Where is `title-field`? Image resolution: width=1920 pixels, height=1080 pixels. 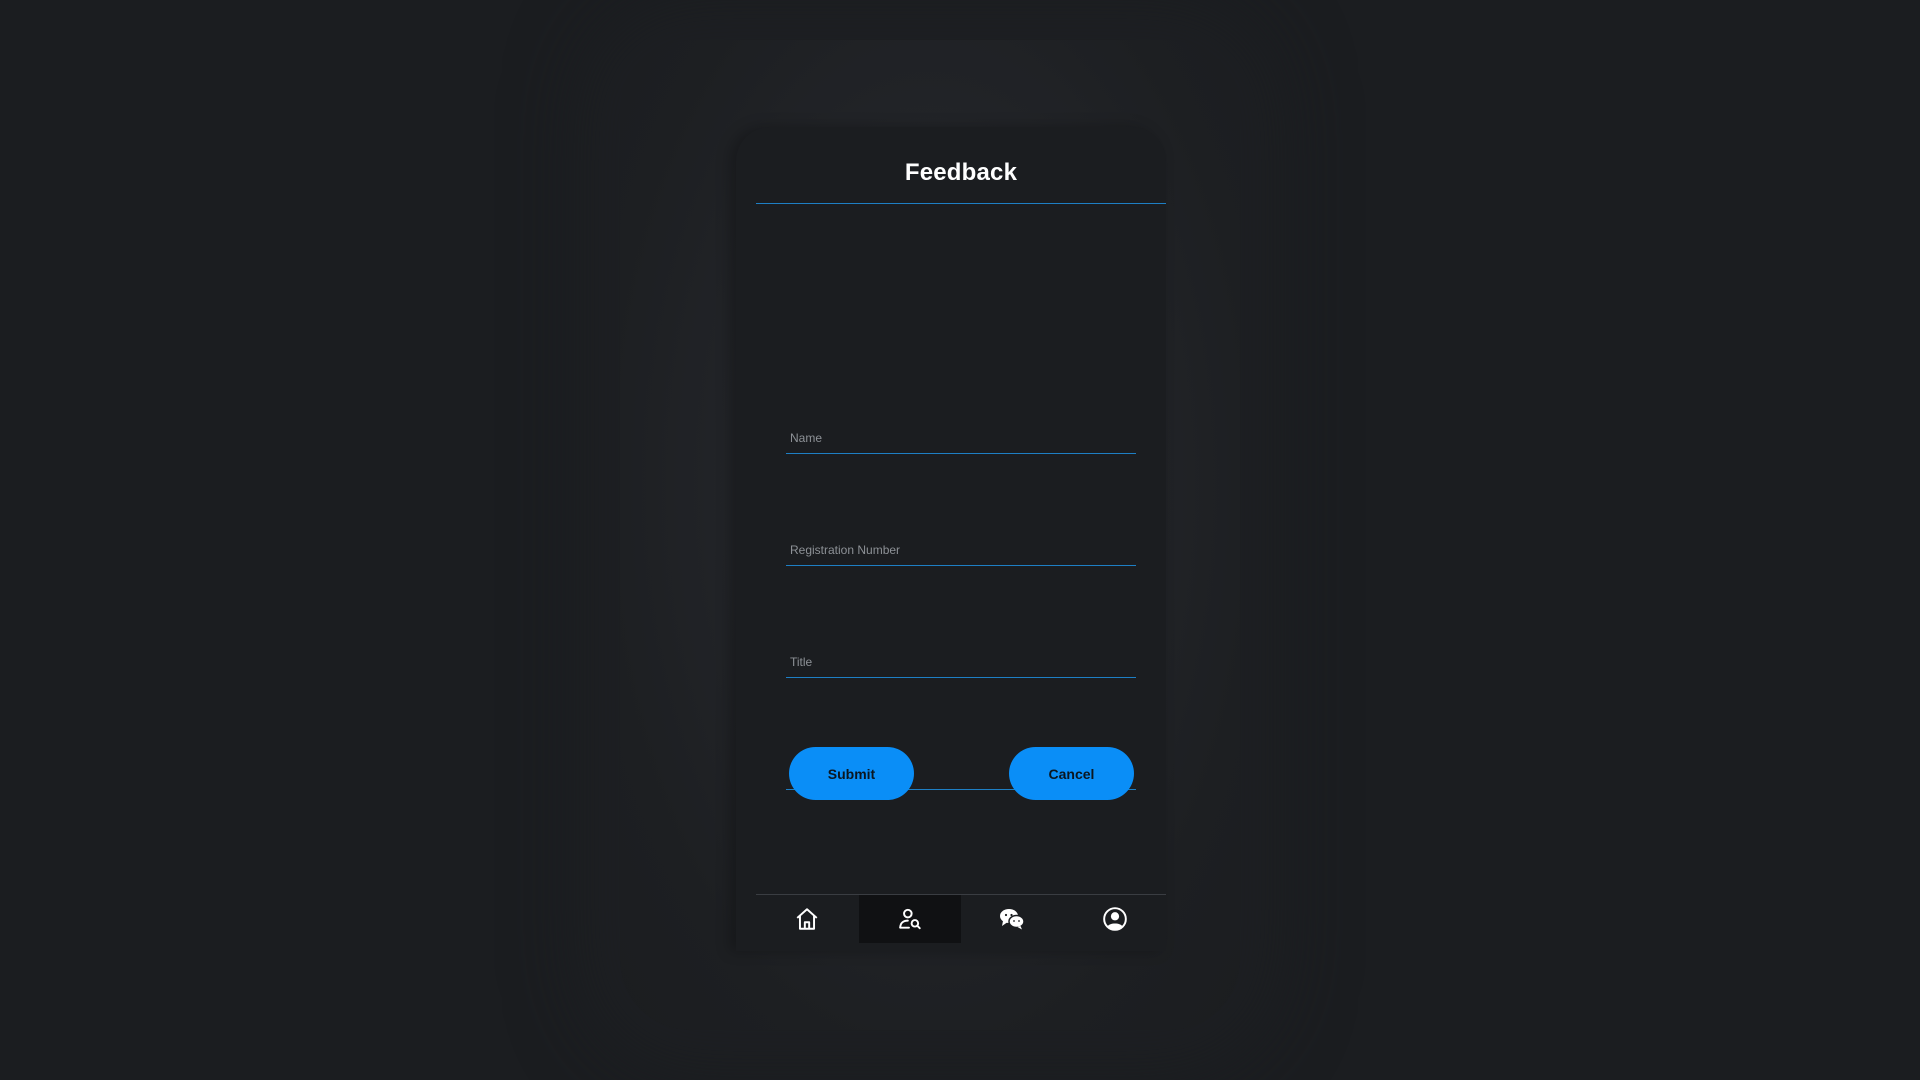
title-field is located at coordinates (961, 657).